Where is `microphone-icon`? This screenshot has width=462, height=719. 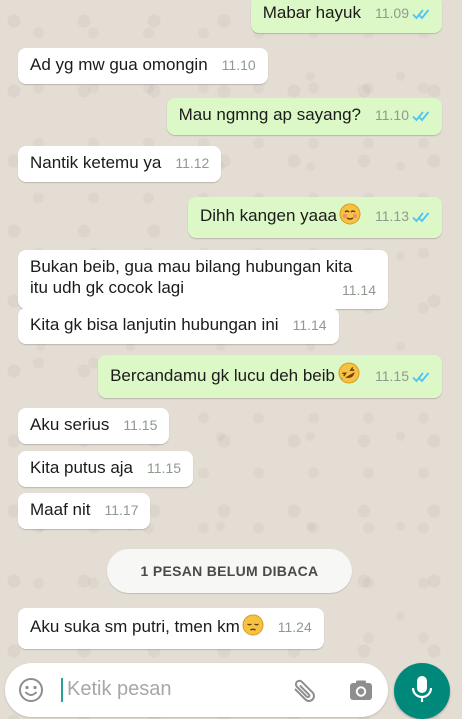
microphone-icon is located at coordinates (422, 691).